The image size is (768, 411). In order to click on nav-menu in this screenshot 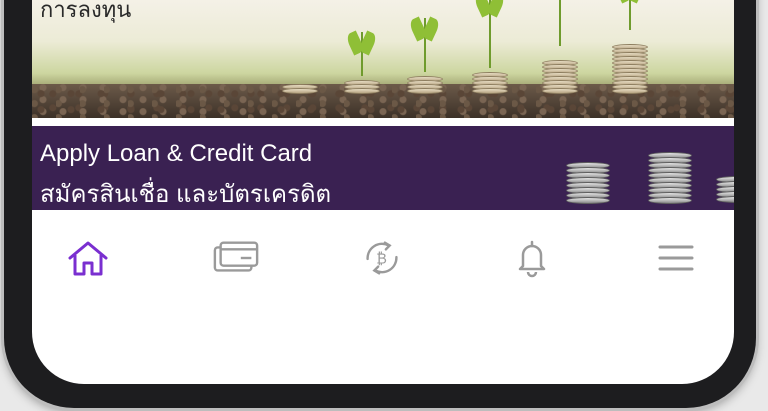, I will do `click(676, 258)`.